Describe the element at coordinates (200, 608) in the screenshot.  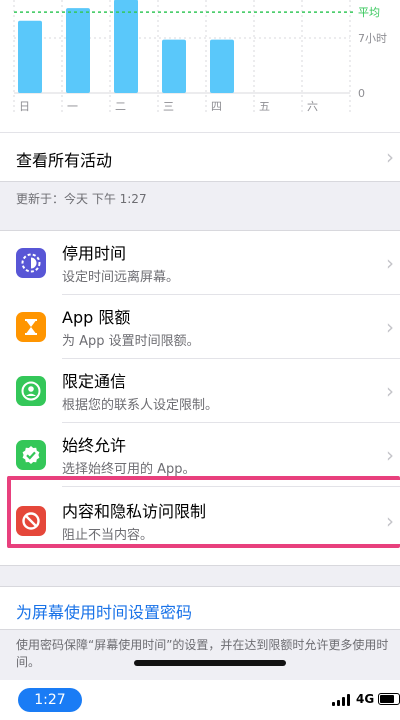
I see `set-passcode-row: 为屏幕使用时间设置密码` at that location.